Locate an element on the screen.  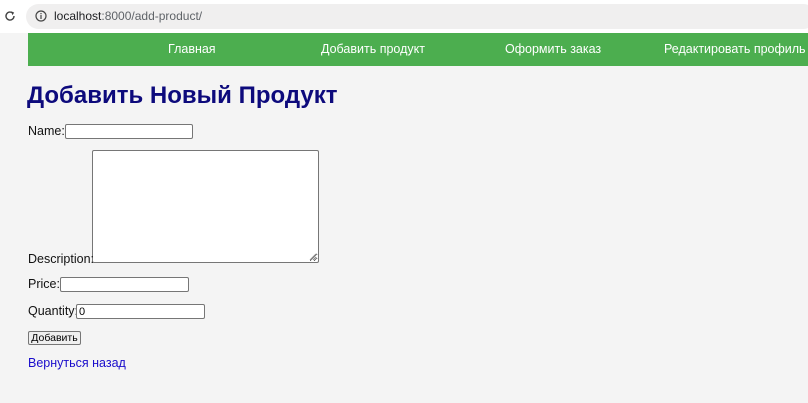
price-label: Price: is located at coordinates (44, 284).